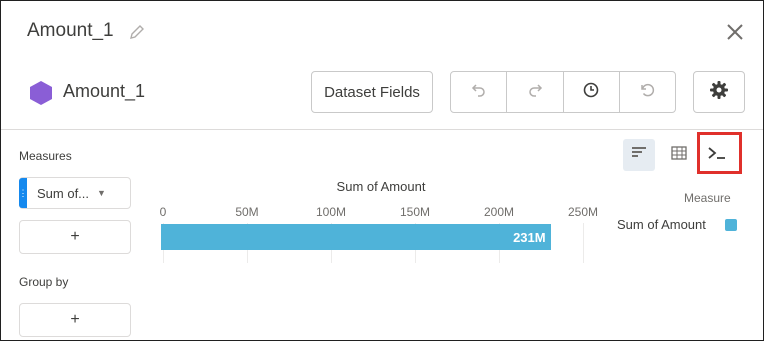 This screenshot has width=764, height=341. What do you see at coordinates (247, 212) in the screenshot?
I see `x-tick-label: 50M` at bounding box center [247, 212].